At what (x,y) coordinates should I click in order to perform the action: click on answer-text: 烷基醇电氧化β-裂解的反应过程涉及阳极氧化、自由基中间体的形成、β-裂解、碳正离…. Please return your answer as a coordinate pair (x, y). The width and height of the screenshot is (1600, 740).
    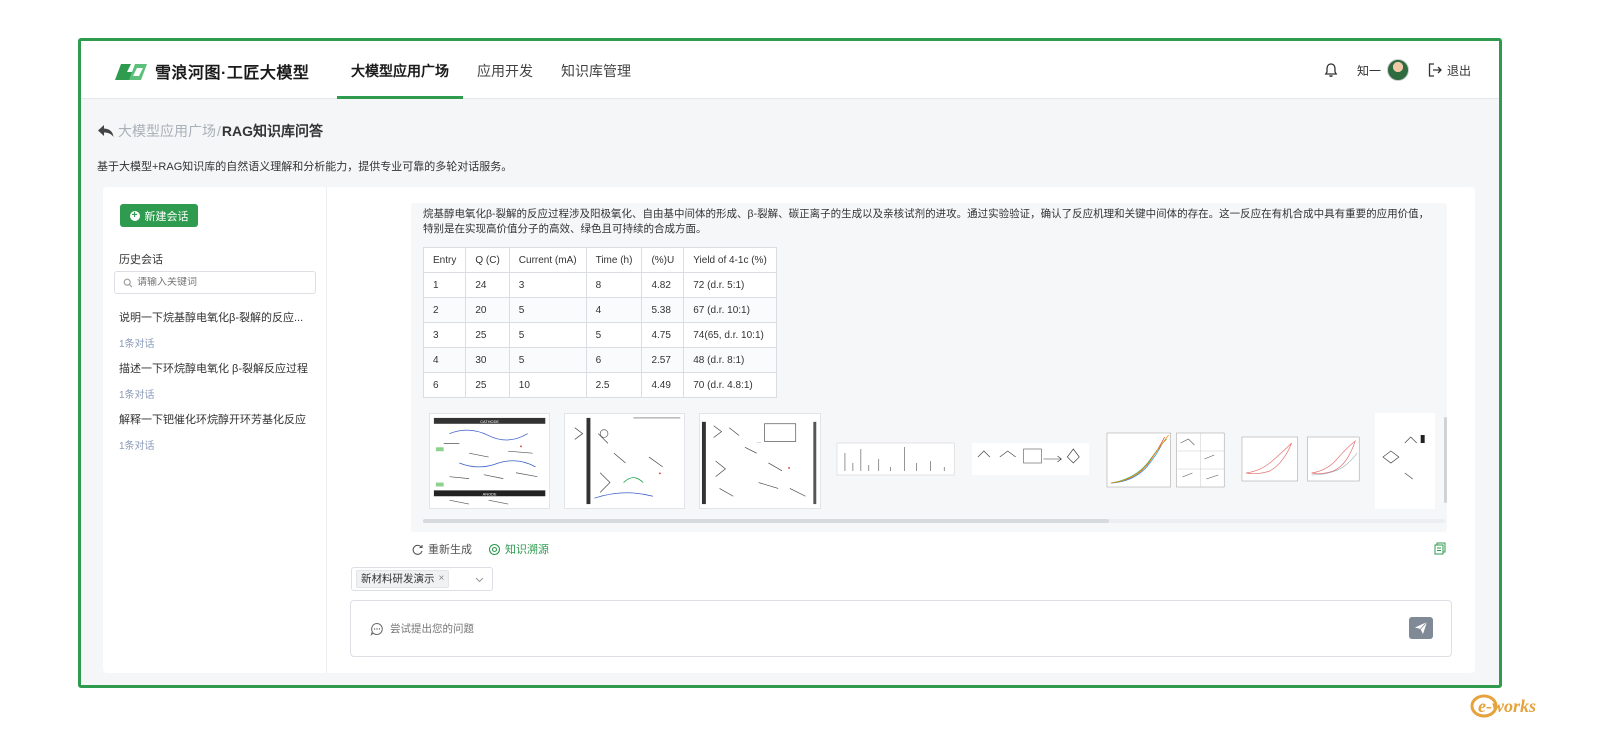
    Looking at the image, I should click on (926, 221).